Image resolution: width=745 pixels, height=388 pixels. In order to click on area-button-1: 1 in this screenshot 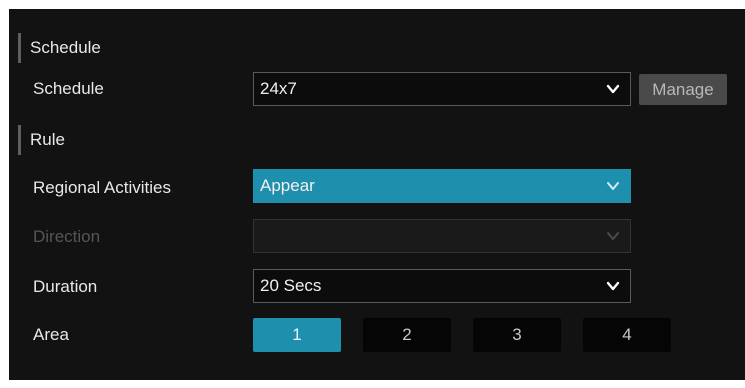, I will do `click(297, 335)`.